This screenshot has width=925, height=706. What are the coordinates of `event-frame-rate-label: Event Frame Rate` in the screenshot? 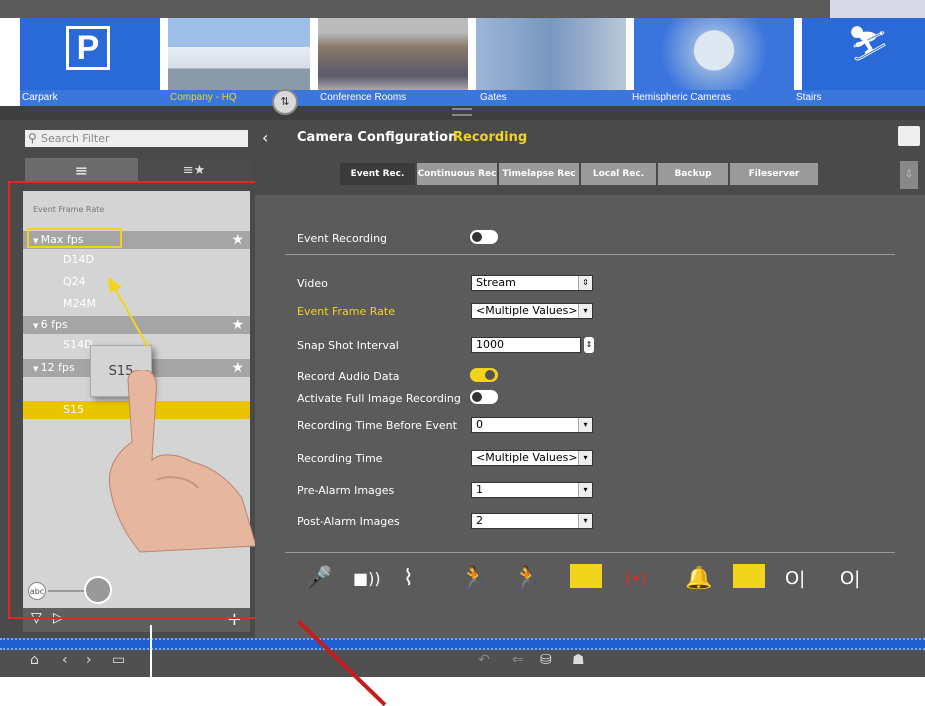 It's located at (346, 311).